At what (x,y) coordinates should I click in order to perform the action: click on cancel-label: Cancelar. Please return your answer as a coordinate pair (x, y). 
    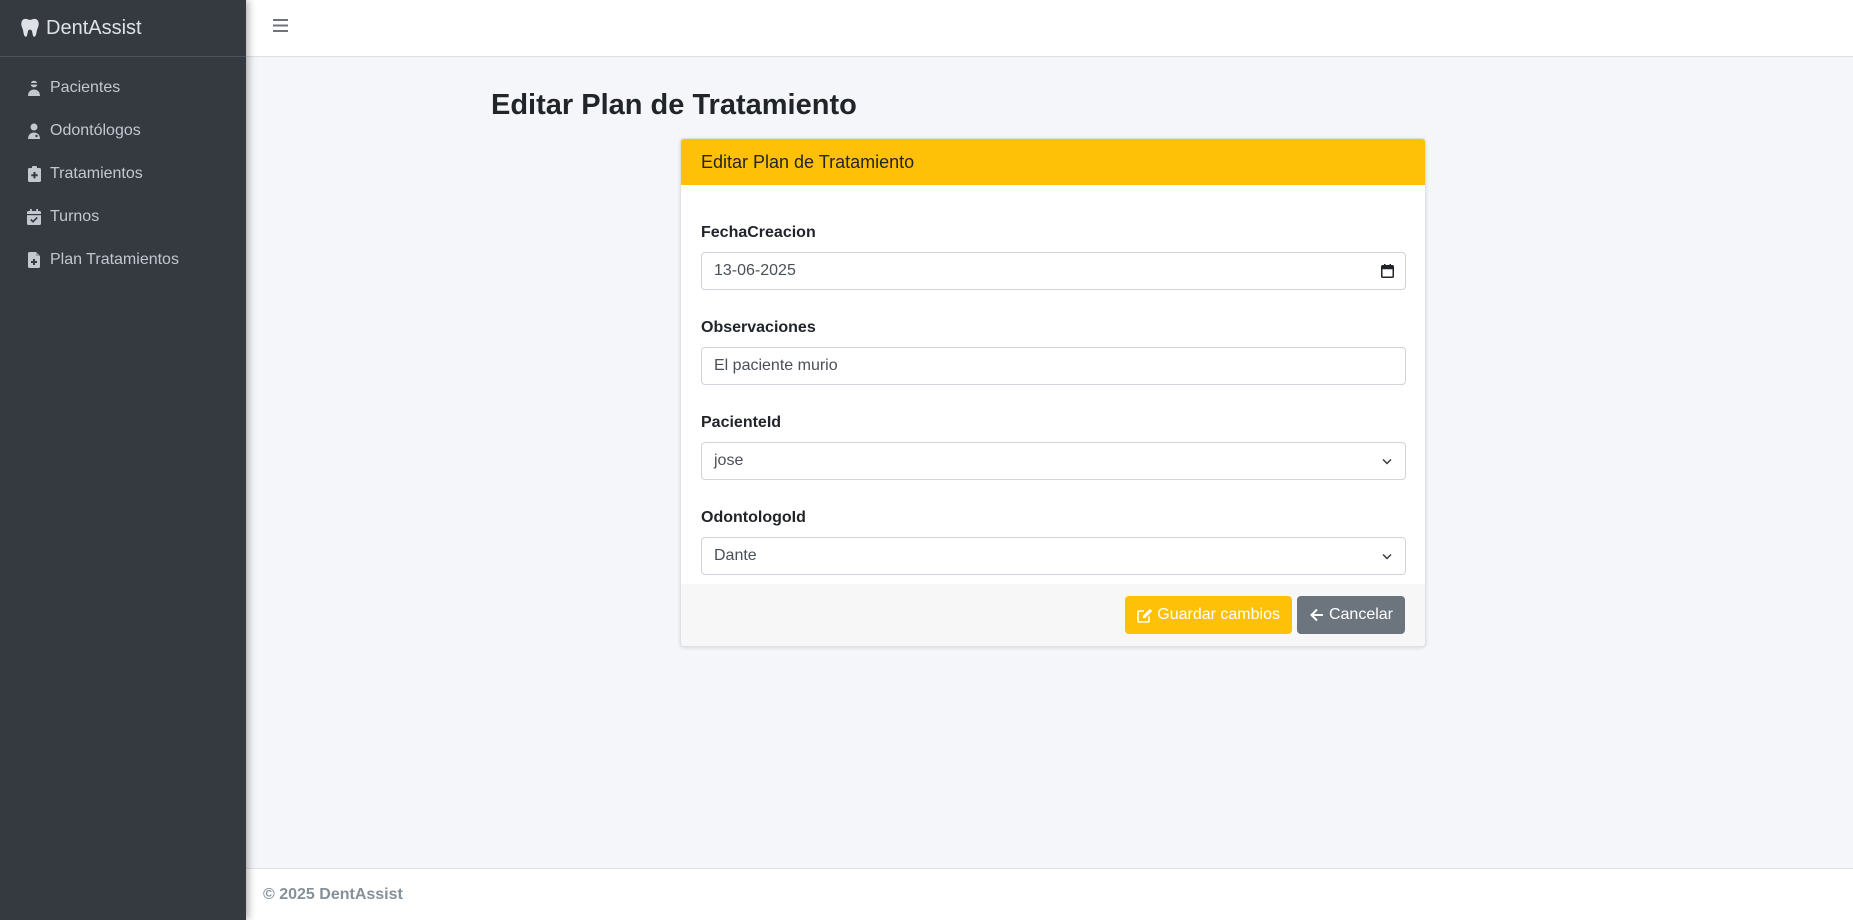
    Looking at the image, I should click on (1360, 614).